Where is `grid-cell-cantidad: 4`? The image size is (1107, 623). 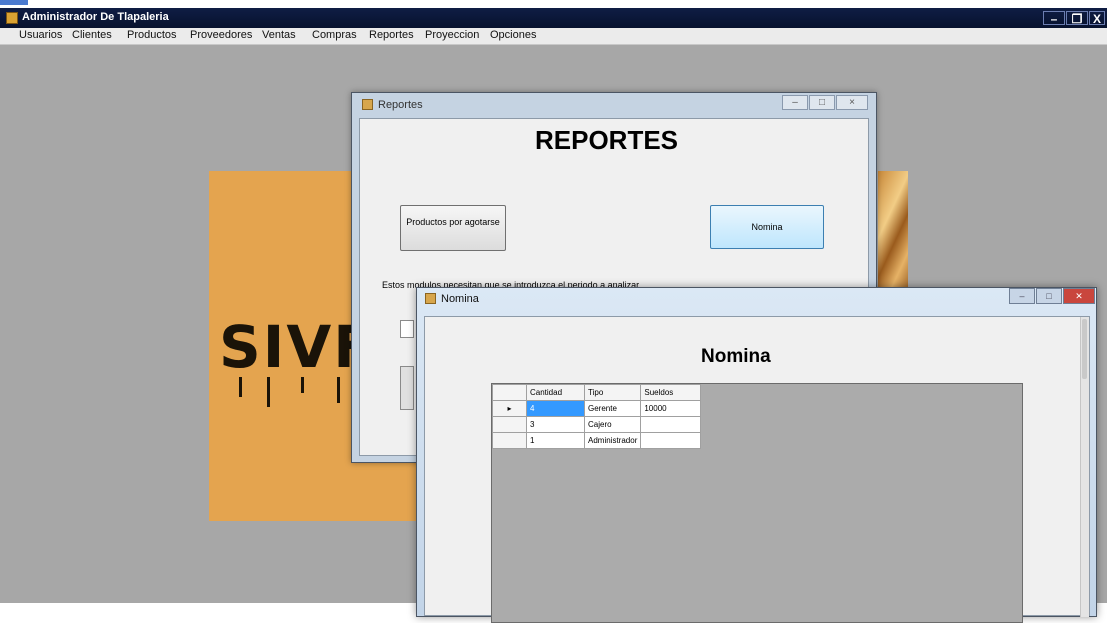 grid-cell-cantidad: 4 is located at coordinates (555, 408).